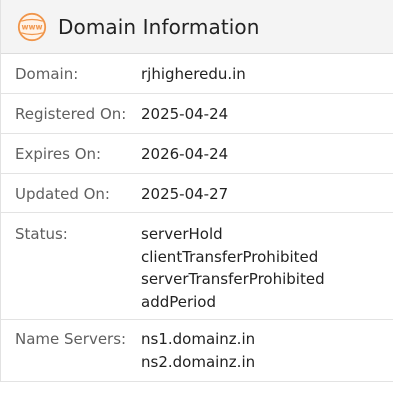  What do you see at coordinates (198, 339) in the screenshot?
I see `name-server-value: ns1.domainz.in` at bounding box center [198, 339].